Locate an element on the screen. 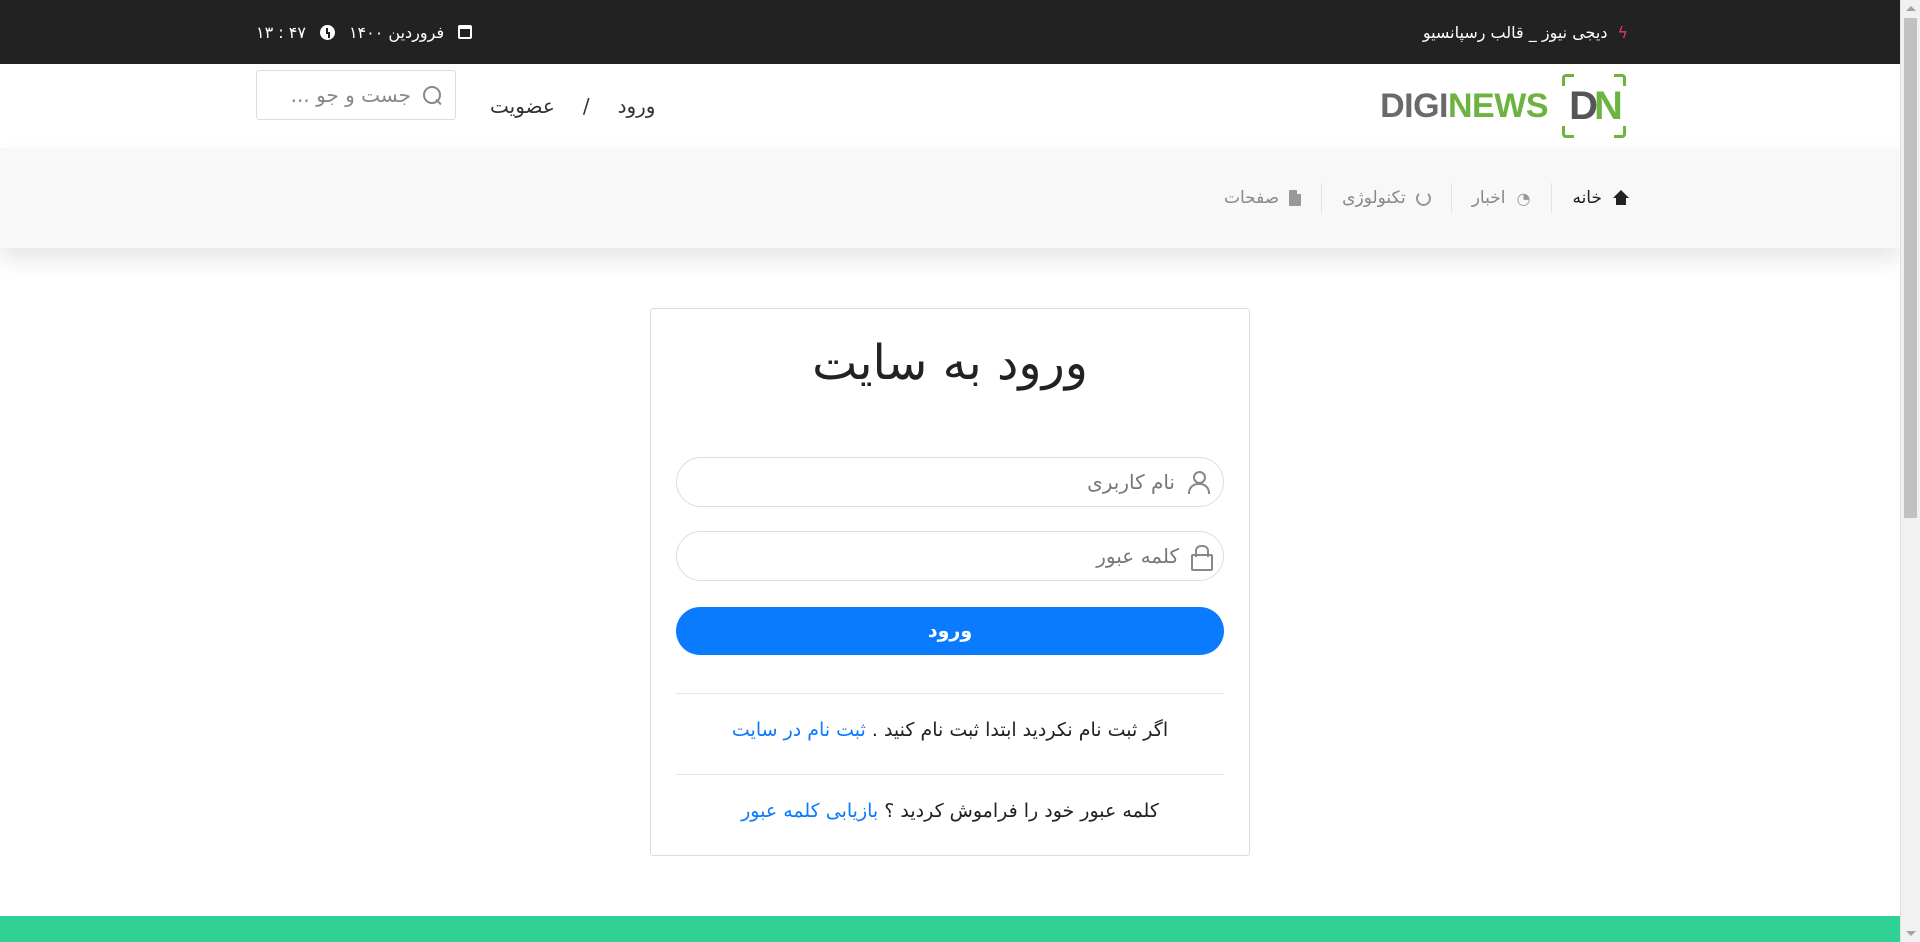  main-nav: خانه ◔ اخبار تکنولوژی صفحات is located at coordinates (950, 198).